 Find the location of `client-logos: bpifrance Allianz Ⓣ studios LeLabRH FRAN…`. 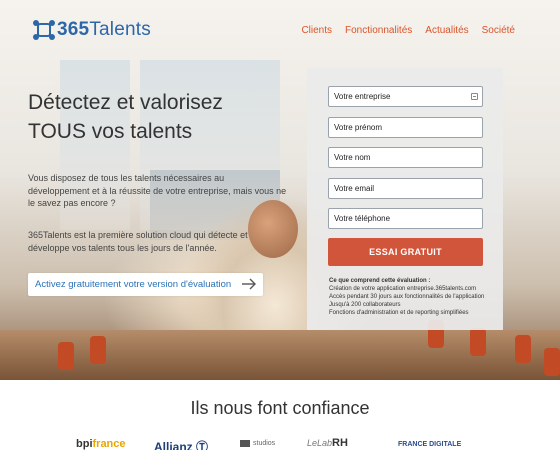

client-logos: bpifrance Allianz Ⓣ studios LeLabRH FRAN… is located at coordinates (280, 443).